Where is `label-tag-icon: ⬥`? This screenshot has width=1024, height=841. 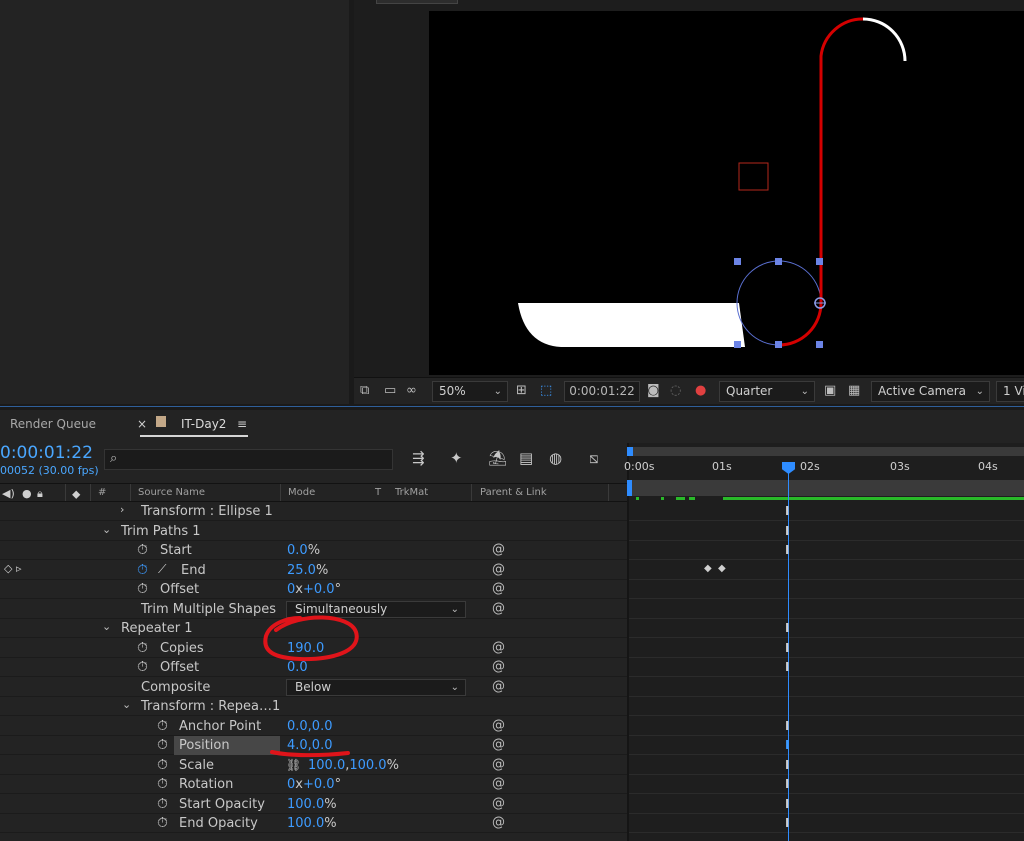
label-tag-icon: ⬥ is located at coordinates (76, 494).